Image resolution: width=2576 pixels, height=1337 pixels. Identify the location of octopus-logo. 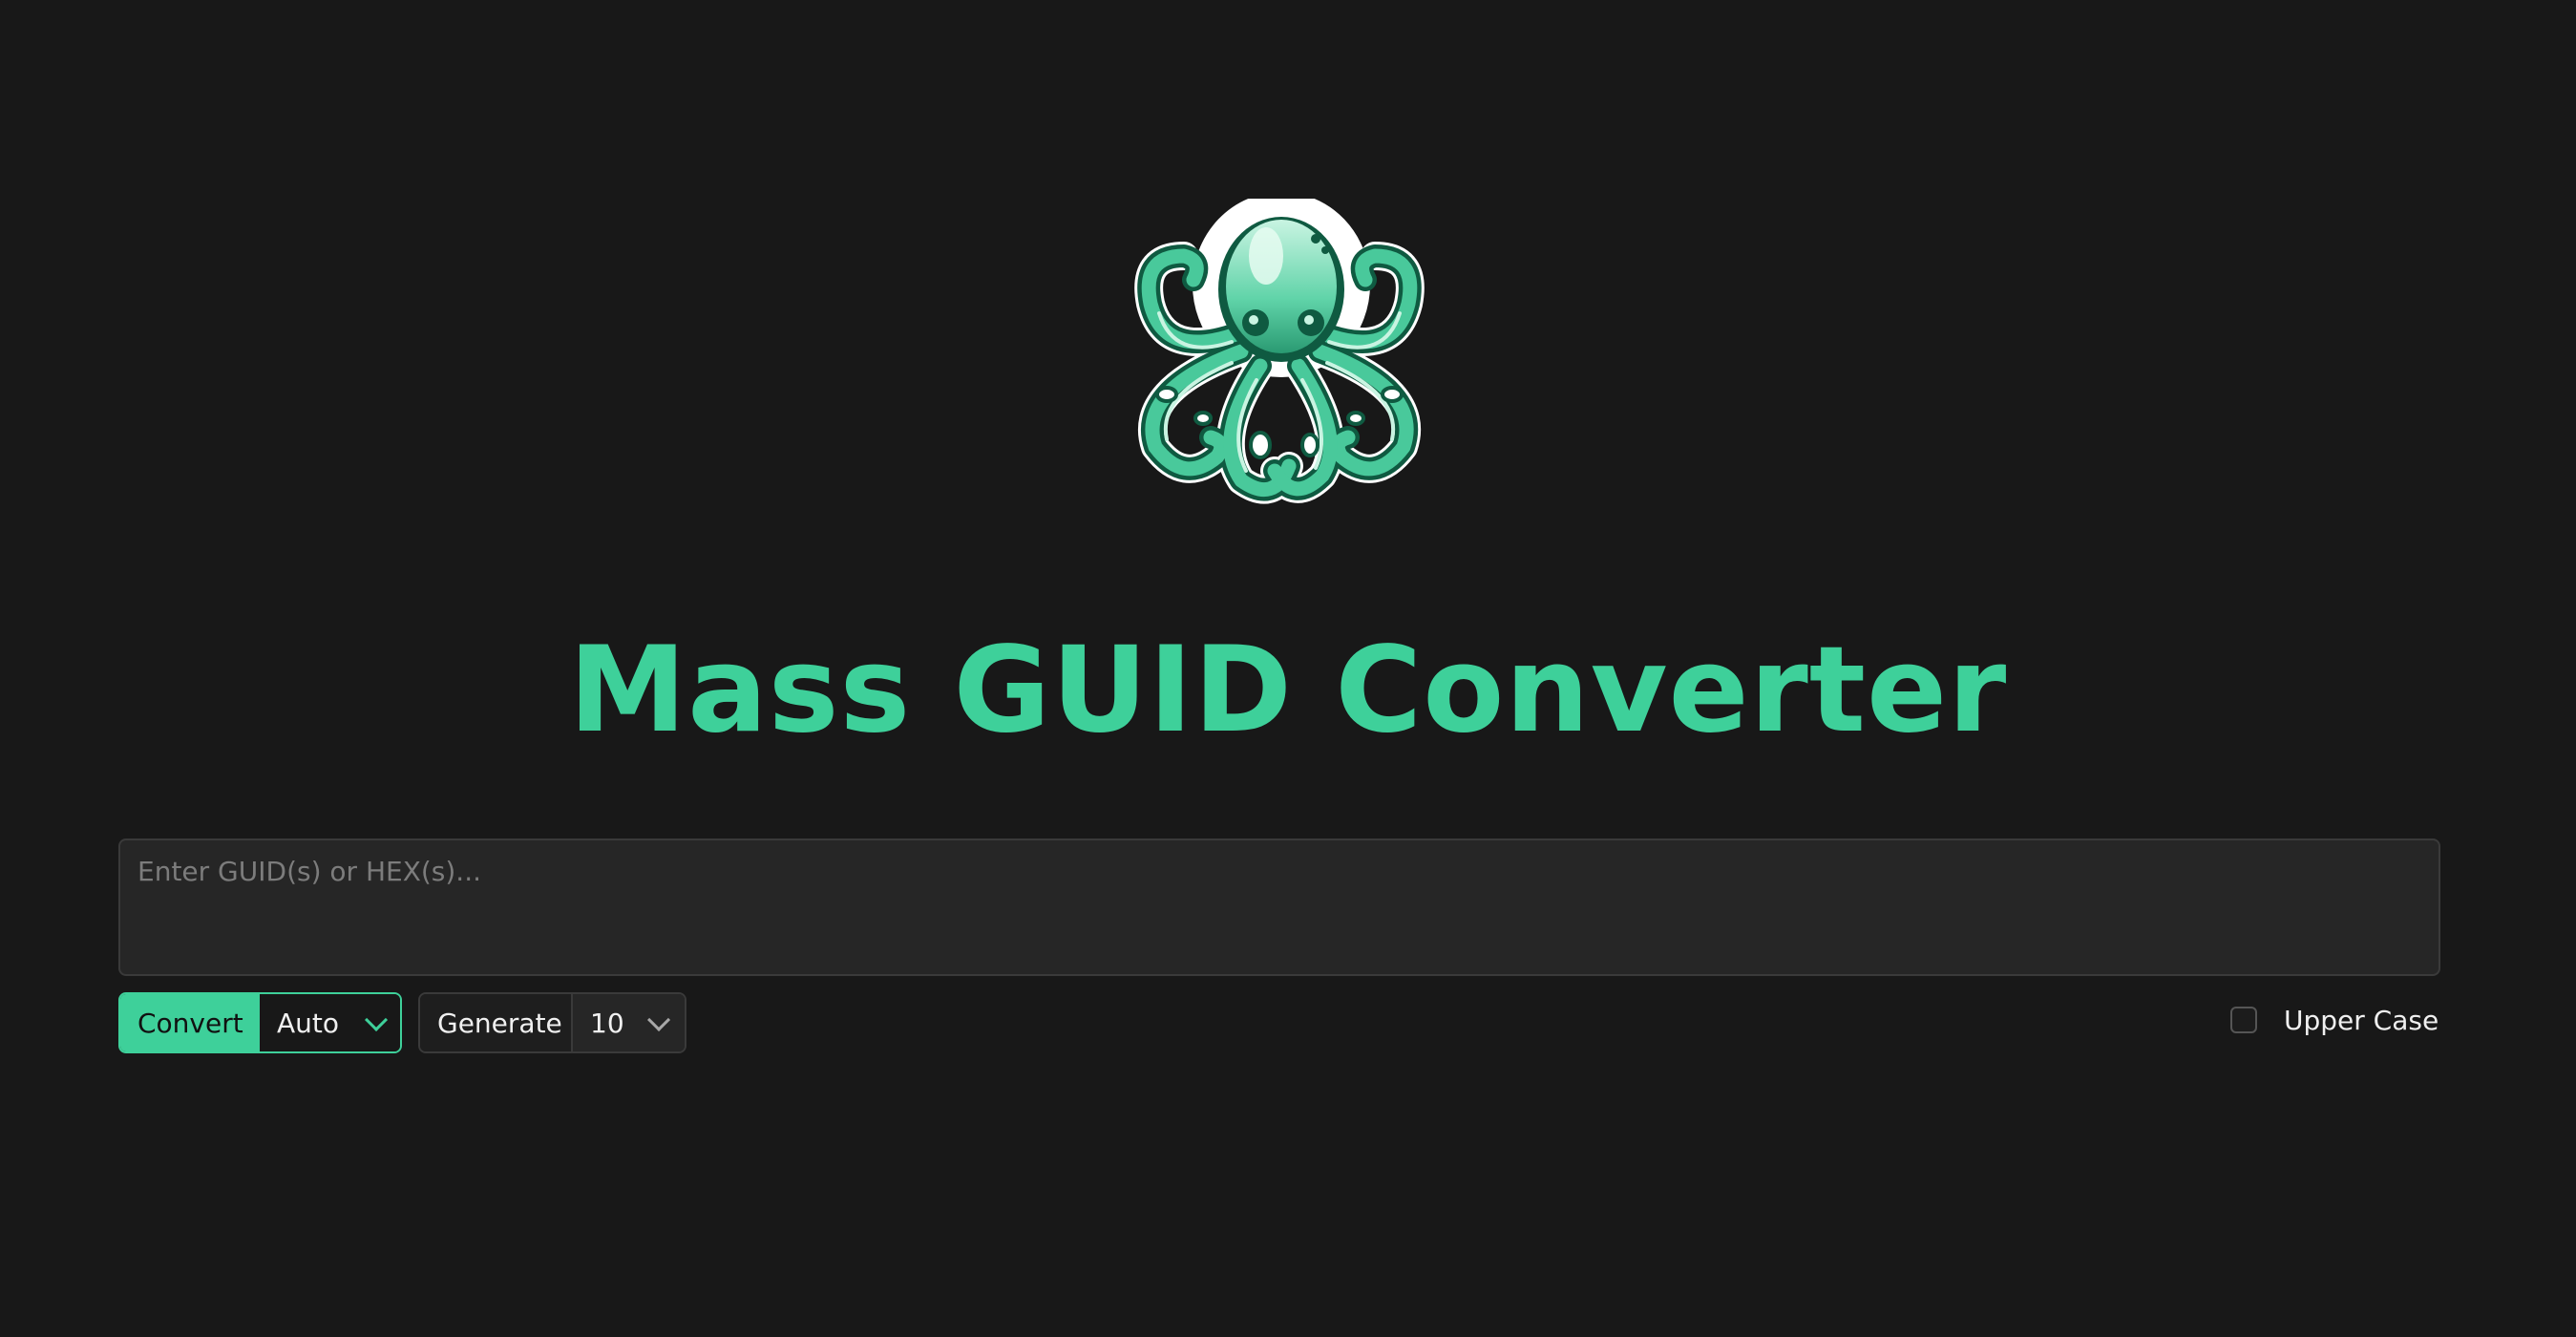
(1279, 356).